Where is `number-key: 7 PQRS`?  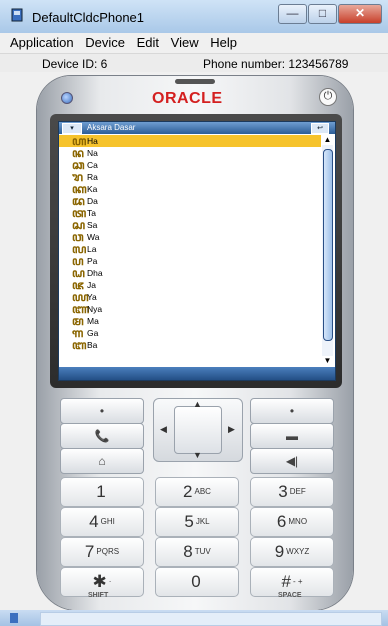 number-key: 7 PQRS is located at coordinates (102, 552).